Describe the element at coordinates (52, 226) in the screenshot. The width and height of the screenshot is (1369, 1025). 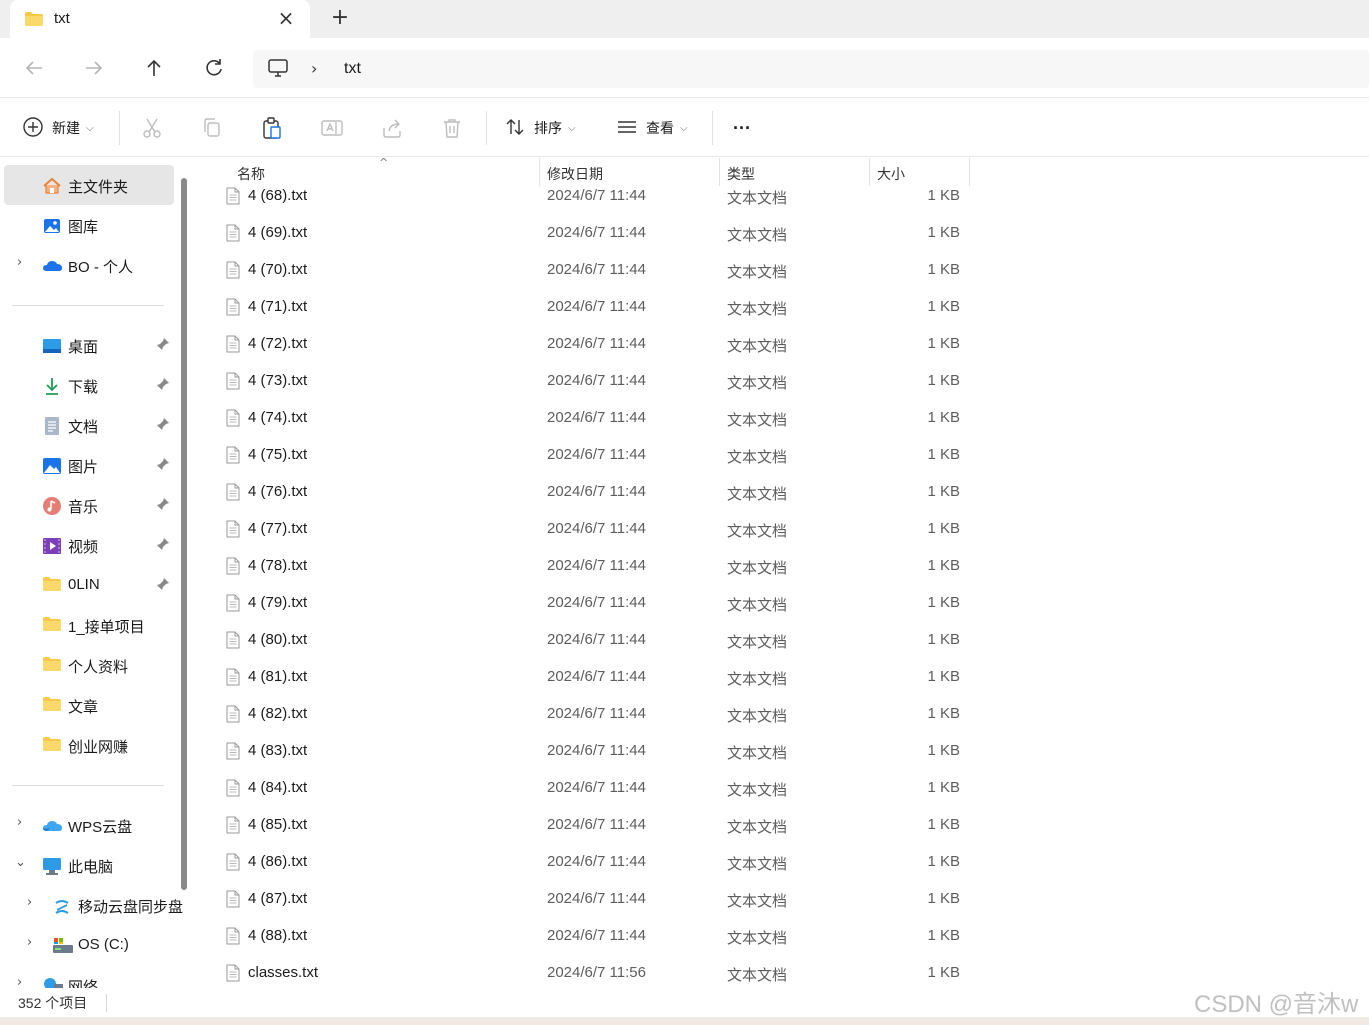
I see `gallery-icon` at that location.